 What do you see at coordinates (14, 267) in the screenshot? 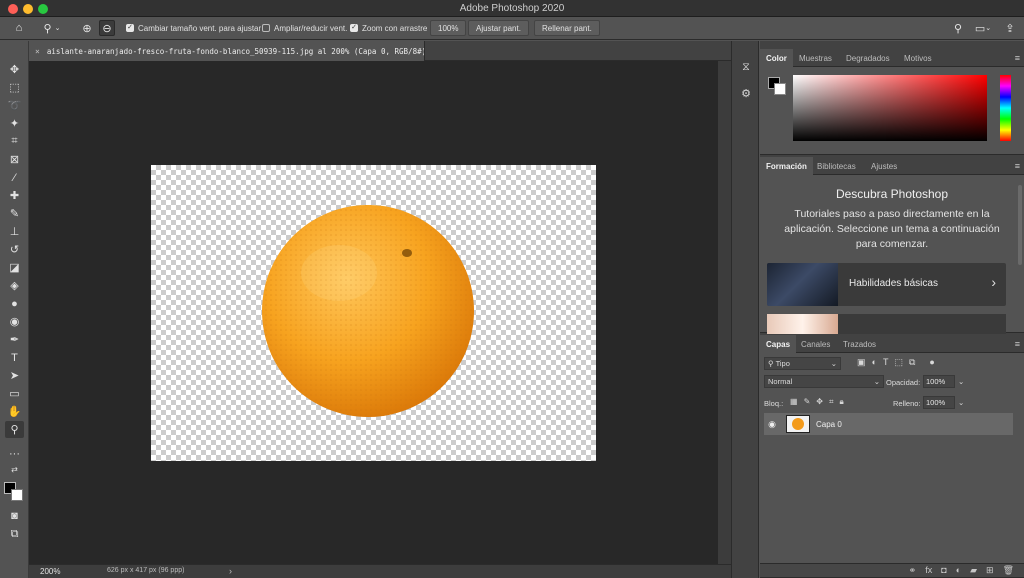
I see `eraser-tool-icon: ◪` at bounding box center [14, 267].